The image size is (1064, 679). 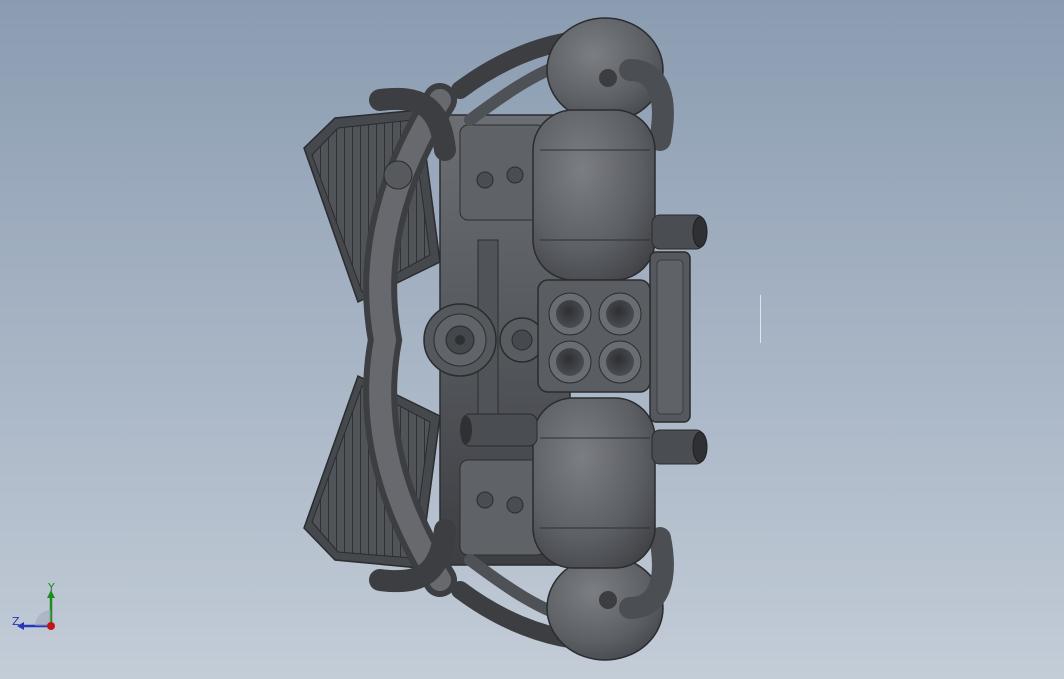 I want to click on tailpipe-lower-left, so click(x=499, y=430).